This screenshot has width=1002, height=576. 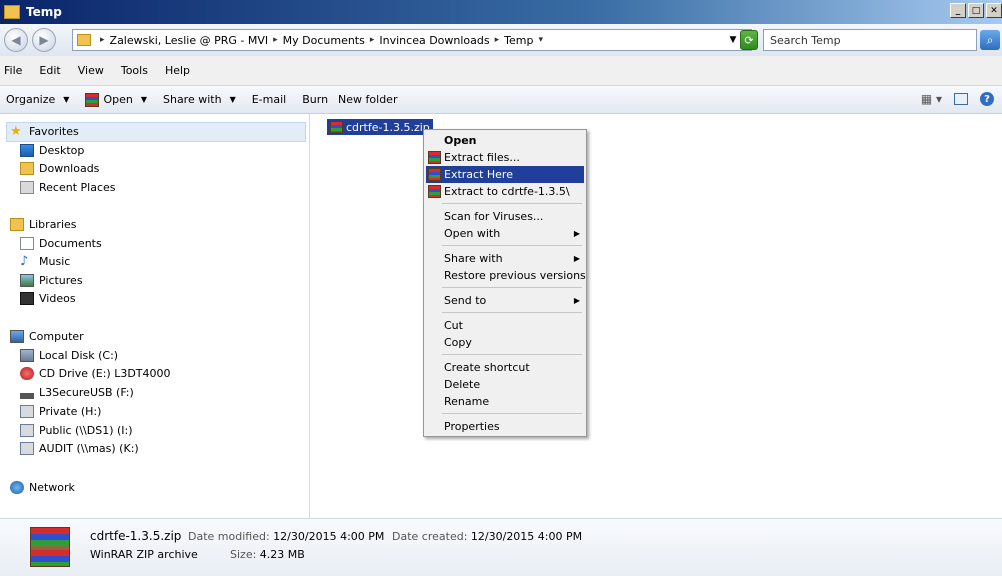 I want to click on search-input: Search Temp, so click(x=870, y=40).